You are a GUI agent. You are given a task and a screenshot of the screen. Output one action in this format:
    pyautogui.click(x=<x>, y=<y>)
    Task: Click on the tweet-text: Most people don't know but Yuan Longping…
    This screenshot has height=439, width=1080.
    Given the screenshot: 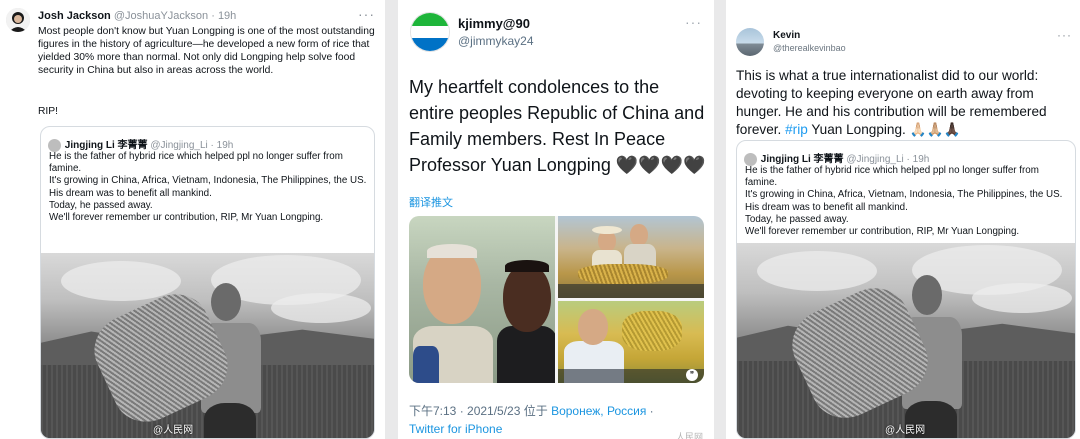 What is the action you would take?
    pyautogui.click(x=206, y=51)
    